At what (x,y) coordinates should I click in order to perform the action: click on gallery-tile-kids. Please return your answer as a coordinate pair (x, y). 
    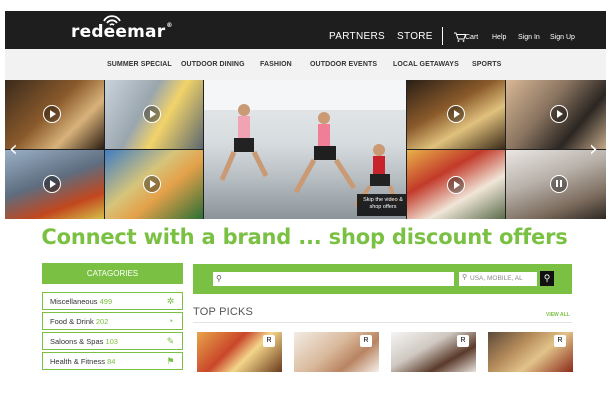
    Looking at the image, I should click on (154, 184).